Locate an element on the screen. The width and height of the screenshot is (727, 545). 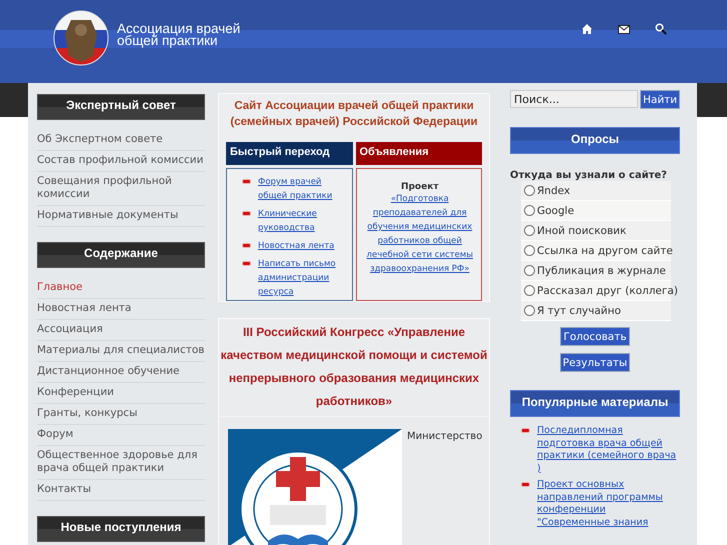
column-header: Объявления is located at coordinates (419, 153).